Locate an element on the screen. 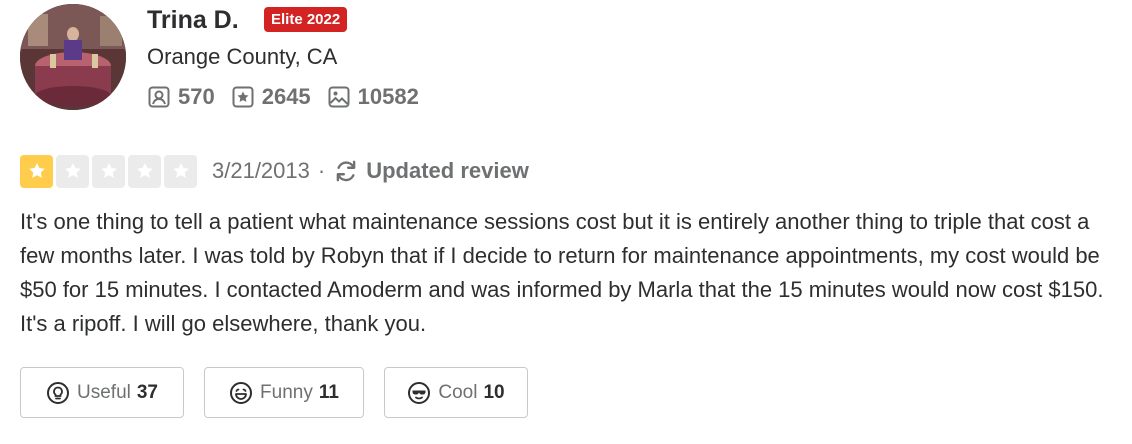 This screenshot has width=1132, height=444. friends-stat: 570 is located at coordinates (181, 97).